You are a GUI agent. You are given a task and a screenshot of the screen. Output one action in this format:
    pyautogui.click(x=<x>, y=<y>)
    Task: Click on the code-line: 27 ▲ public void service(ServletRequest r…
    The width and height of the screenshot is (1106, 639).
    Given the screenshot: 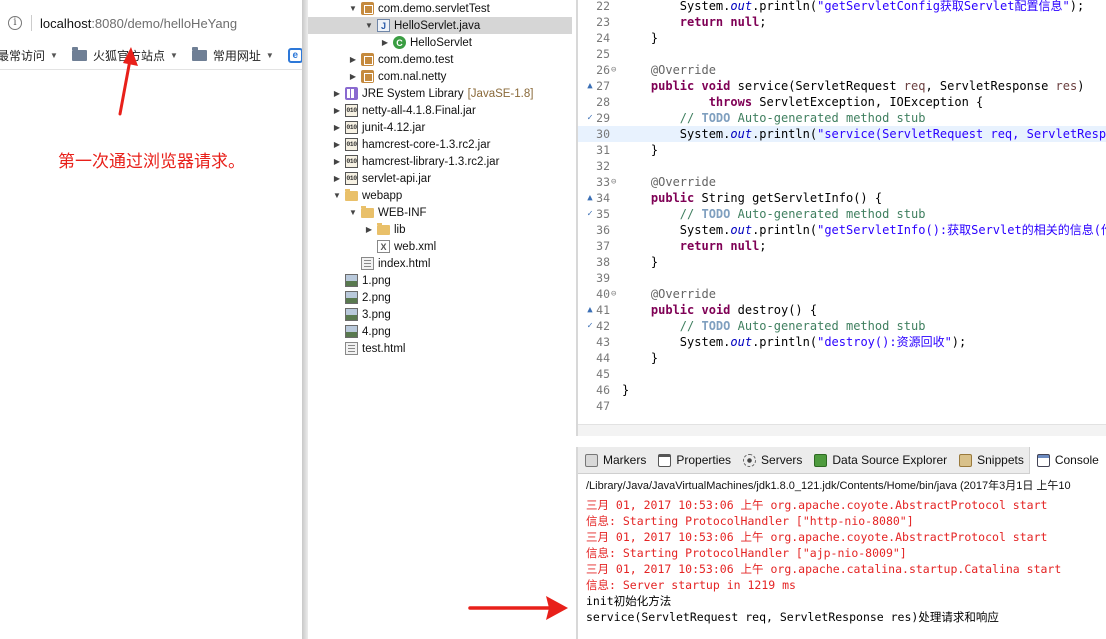 What is the action you would take?
    pyautogui.click(x=842, y=86)
    